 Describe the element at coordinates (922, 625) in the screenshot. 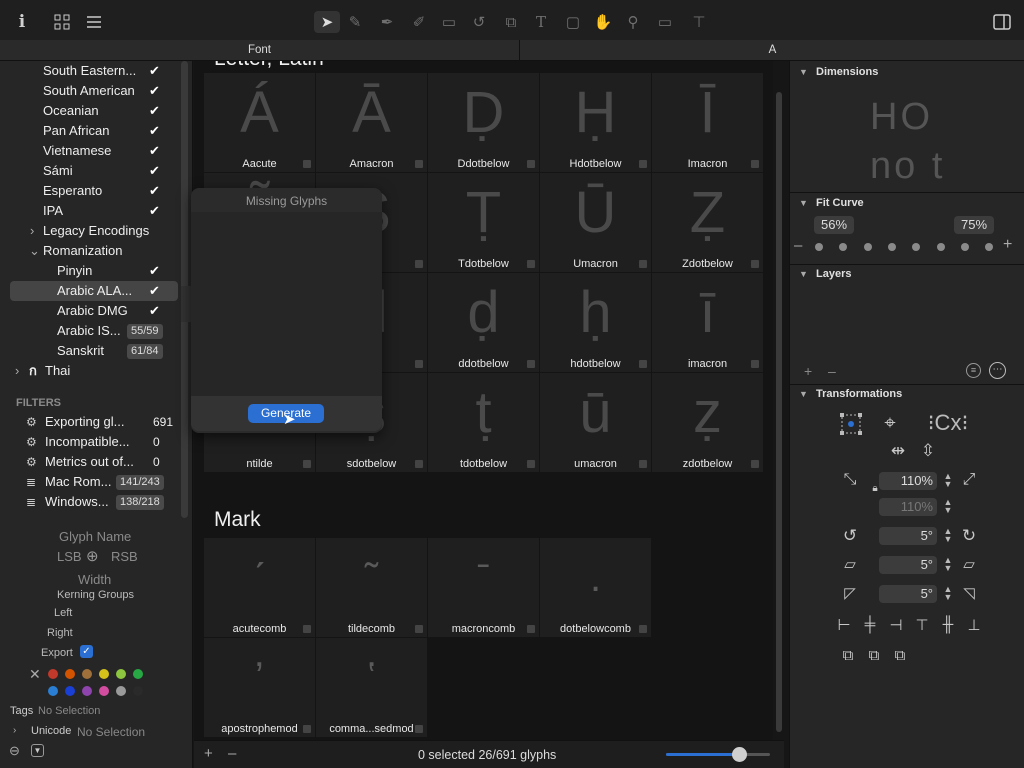

I see `align-top-icon: ⊤` at that location.